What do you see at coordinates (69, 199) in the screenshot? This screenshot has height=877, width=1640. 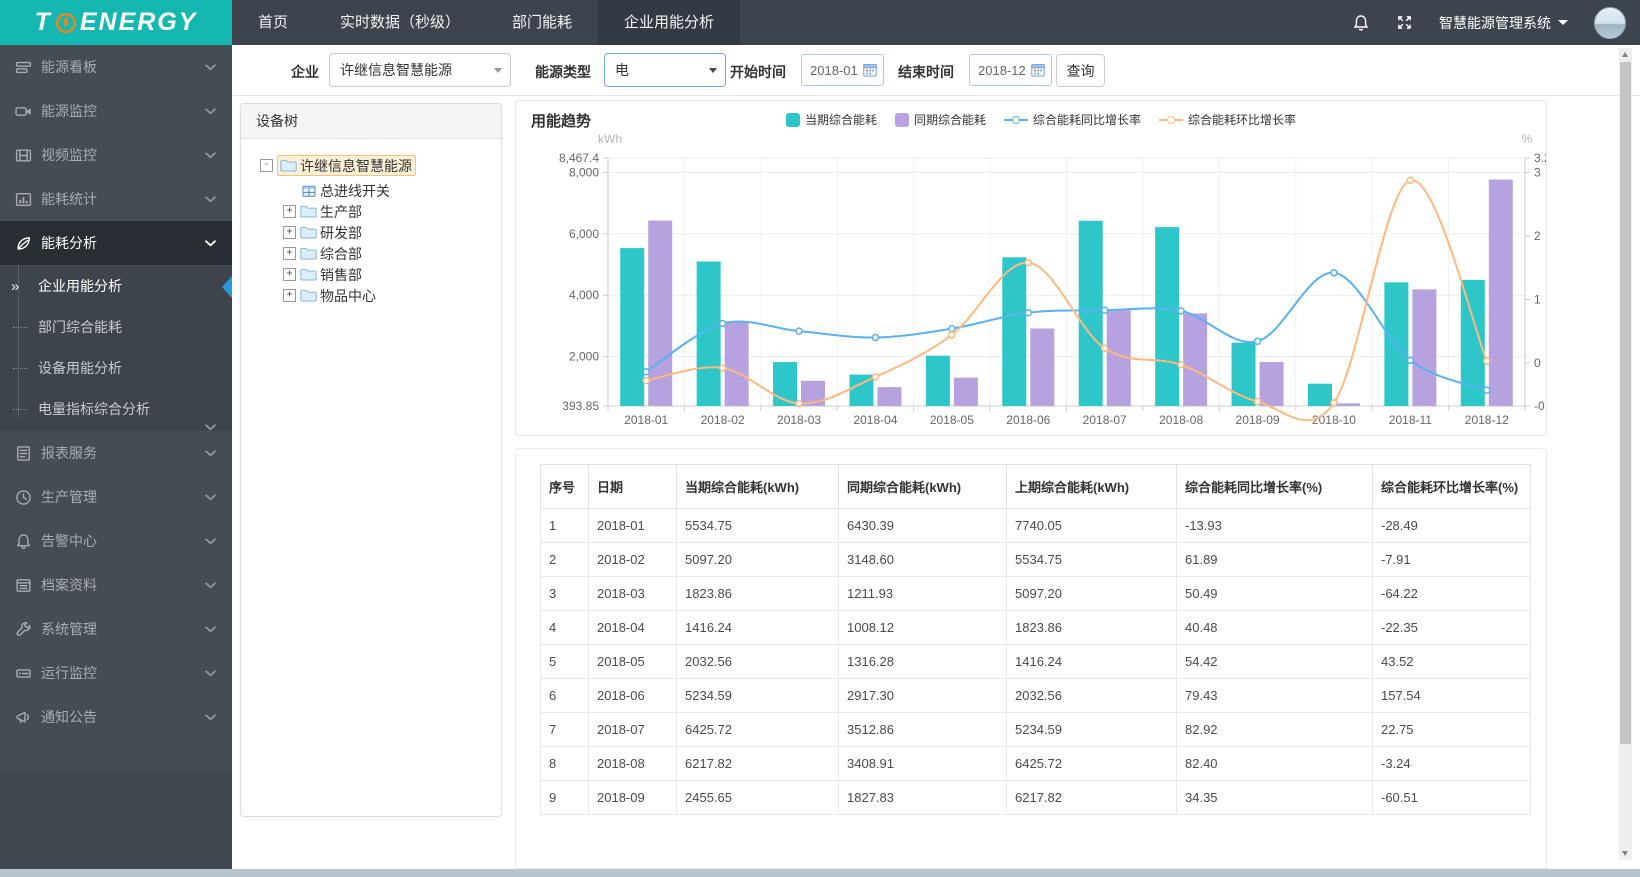 I see `sidebar-item-label: 能耗统计` at bounding box center [69, 199].